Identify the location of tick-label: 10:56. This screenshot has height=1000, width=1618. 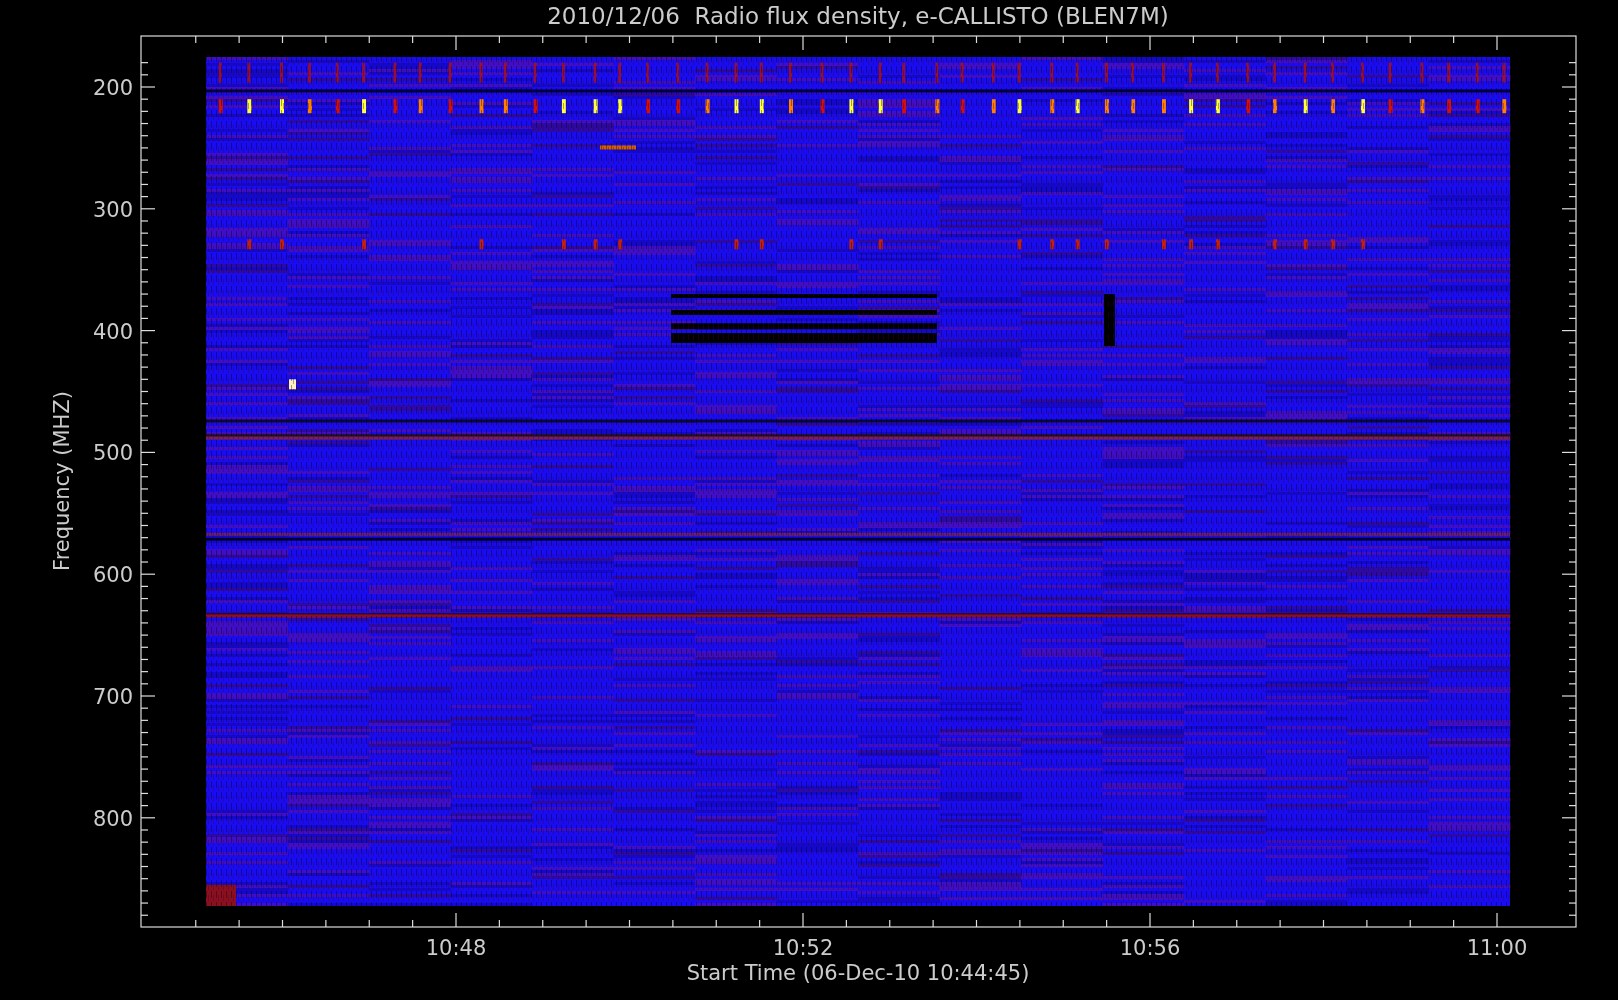
(1150, 948).